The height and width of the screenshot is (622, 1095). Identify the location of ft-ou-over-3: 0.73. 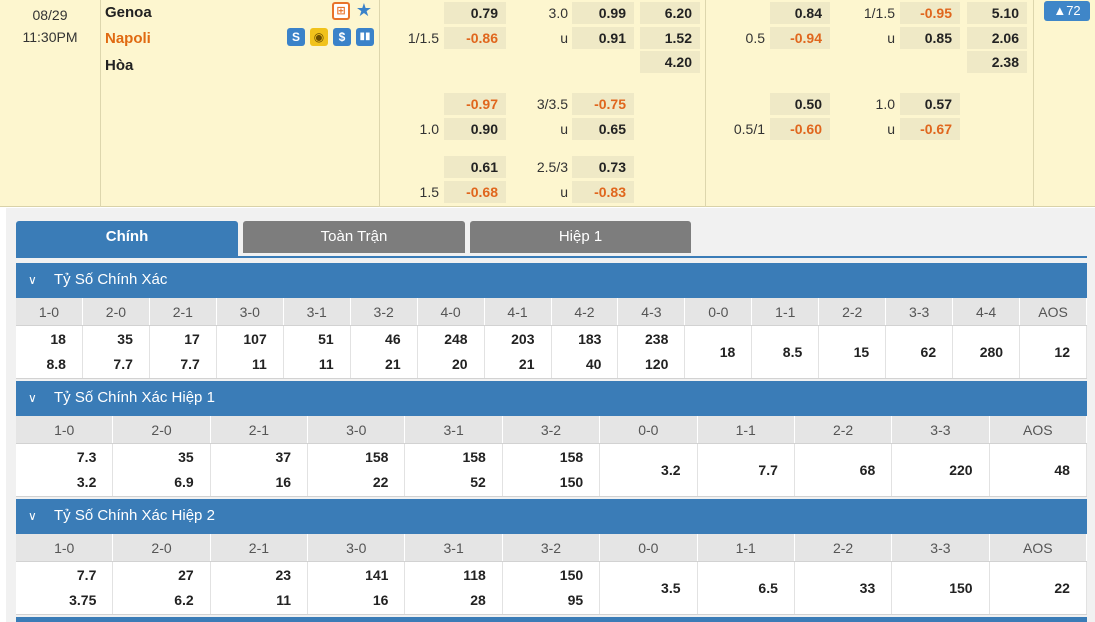
(603, 167).